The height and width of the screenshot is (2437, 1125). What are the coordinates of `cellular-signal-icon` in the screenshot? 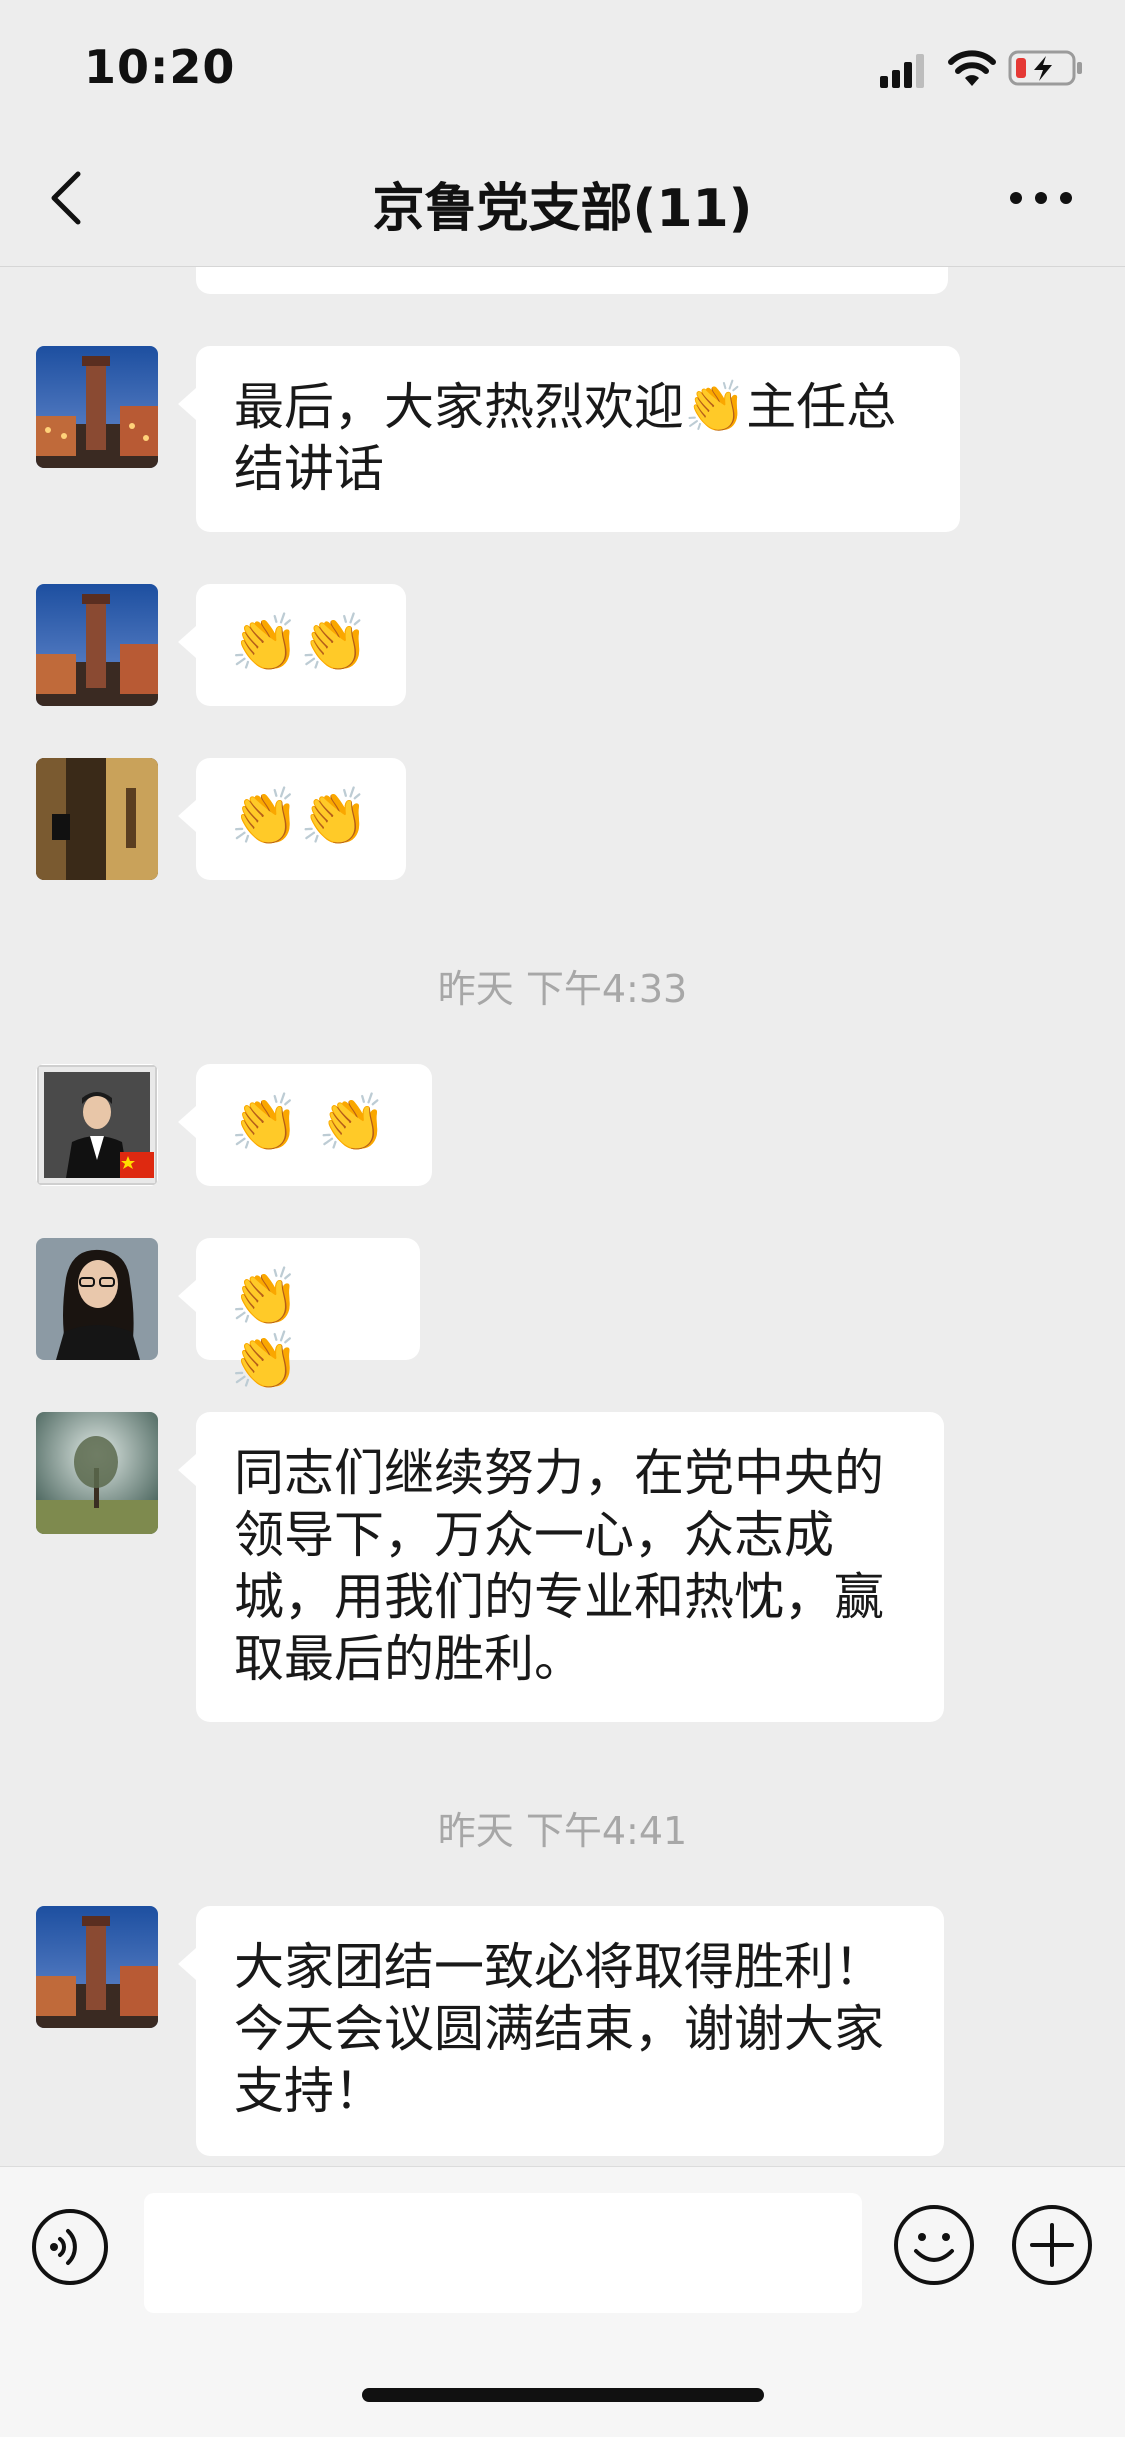 It's located at (902, 71).